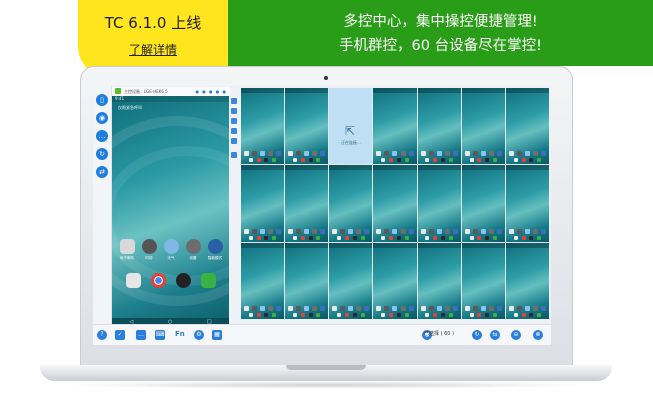  I want to click on help-icon: ?, so click(102, 335).